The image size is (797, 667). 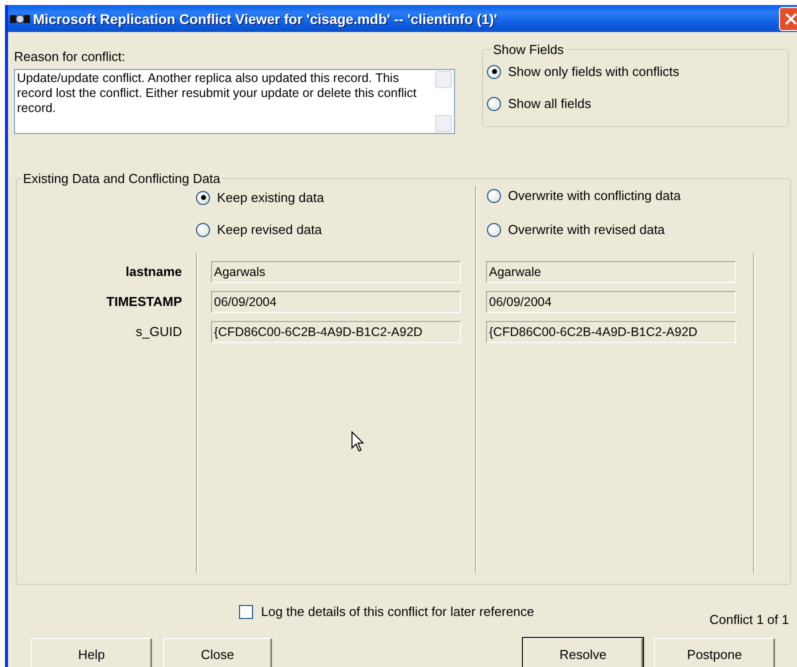 I want to click on dialog-button: Resolve, so click(x=583, y=652).